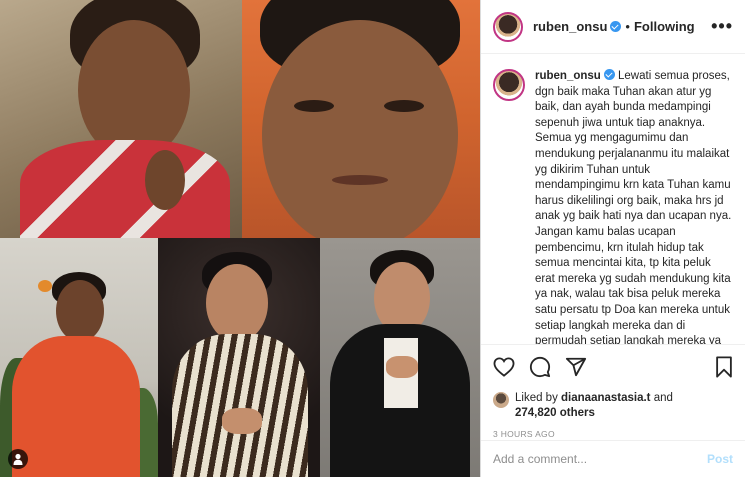 This screenshot has width=745, height=477. What do you see at coordinates (509, 85) in the screenshot?
I see `caption-avatar` at bounding box center [509, 85].